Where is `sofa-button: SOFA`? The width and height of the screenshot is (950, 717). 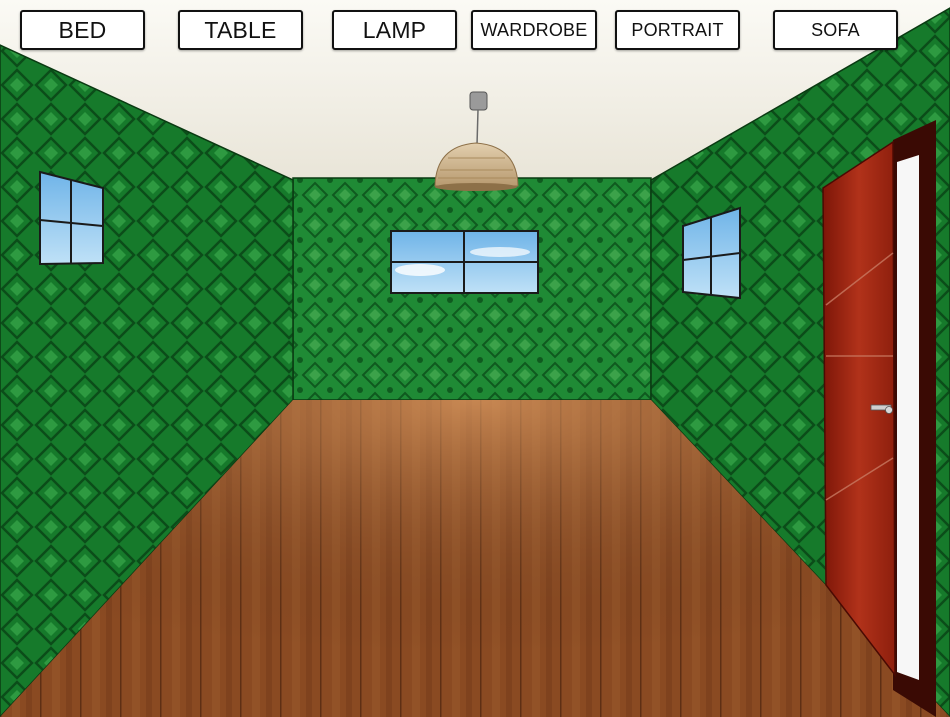
sofa-button: SOFA is located at coordinates (835, 30).